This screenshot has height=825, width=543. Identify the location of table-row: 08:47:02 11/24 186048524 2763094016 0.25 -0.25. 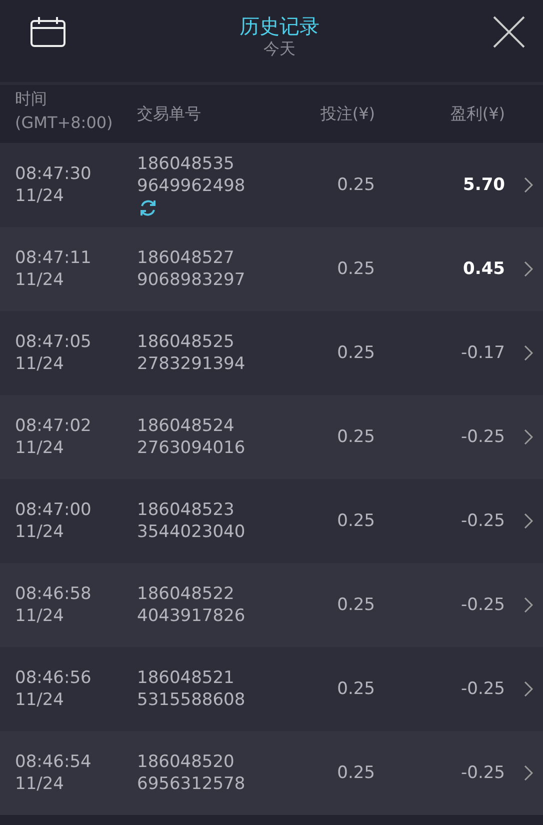
(271, 437).